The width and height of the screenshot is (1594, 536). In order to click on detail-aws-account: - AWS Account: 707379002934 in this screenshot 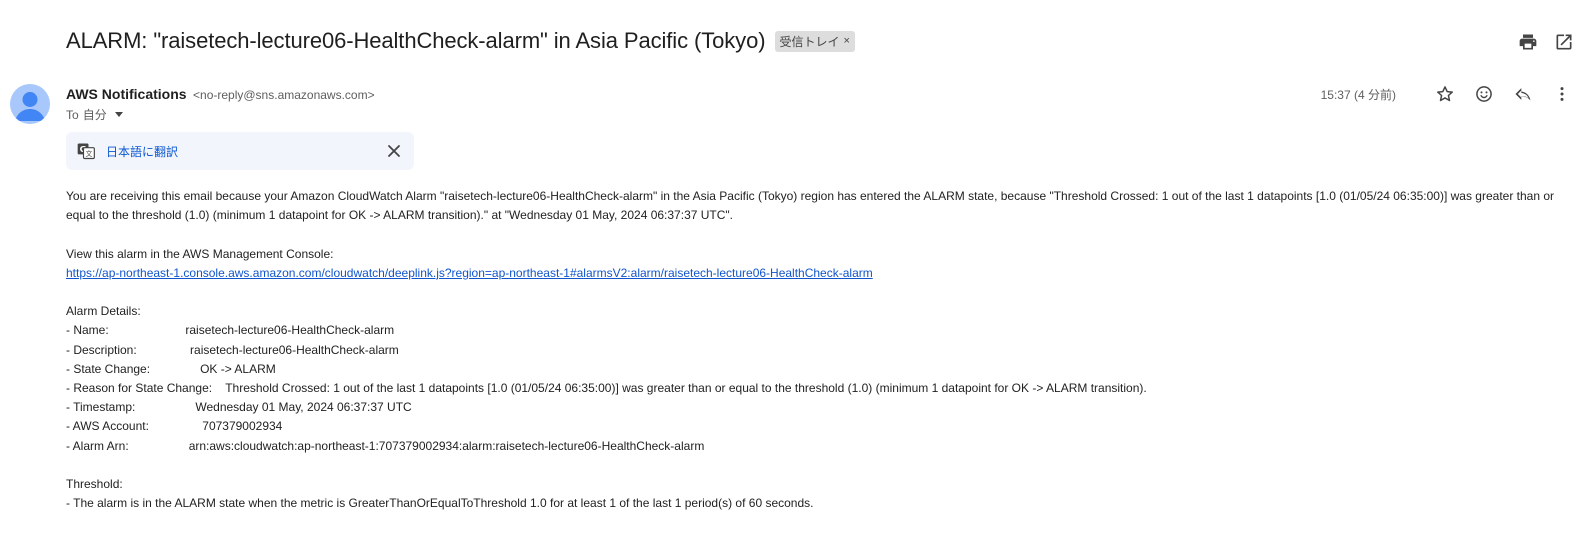, I will do `click(174, 426)`.